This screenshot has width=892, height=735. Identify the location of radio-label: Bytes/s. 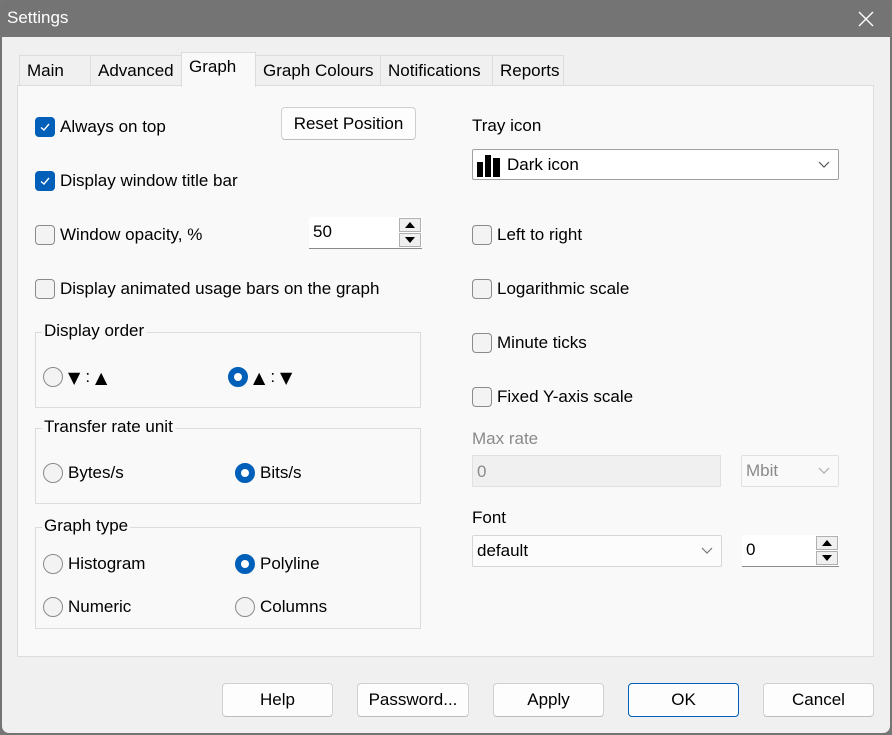
(96, 472).